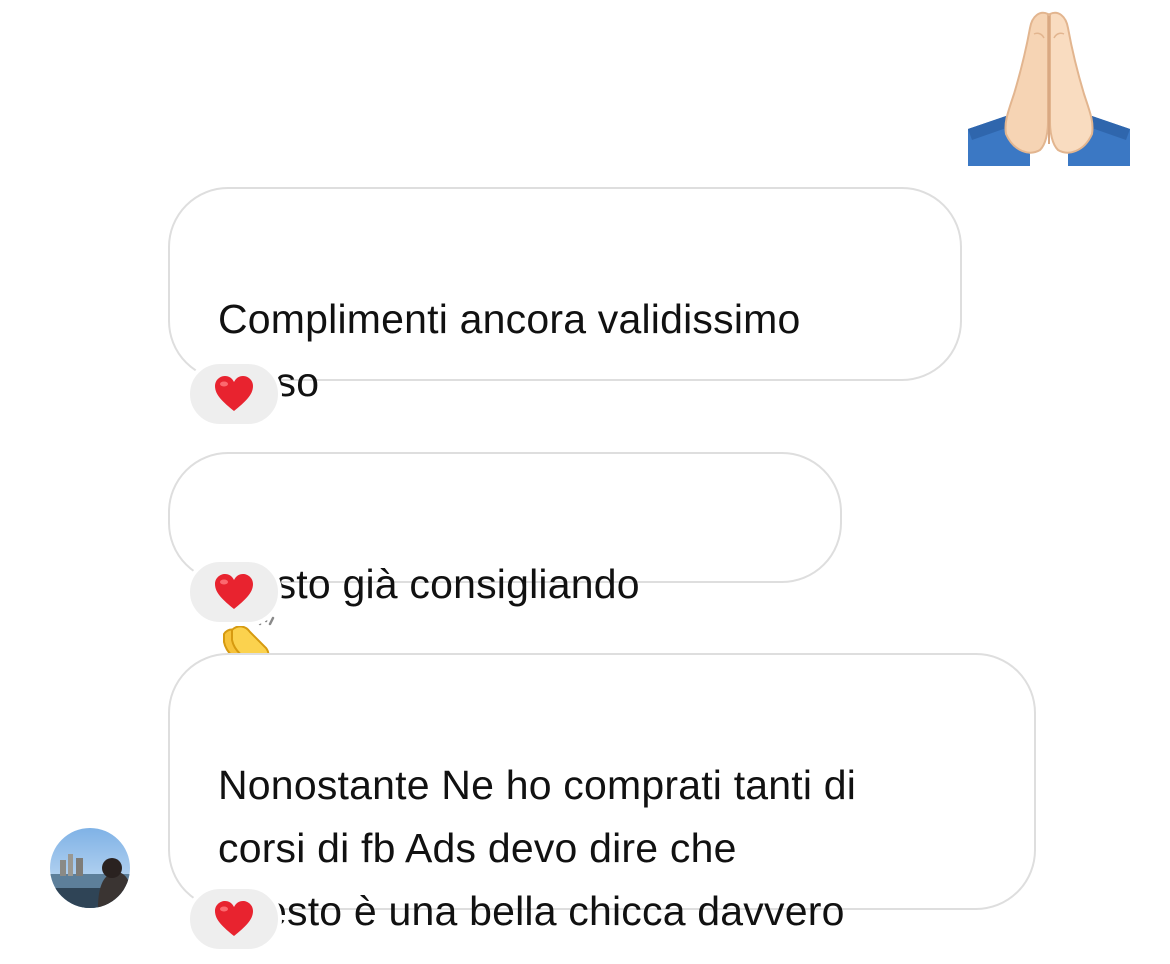 This screenshot has height=964, width=1170. What do you see at coordinates (509, 350) in the screenshot?
I see `message-text: Complimenti ancora validissimo corso` at bounding box center [509, 350].